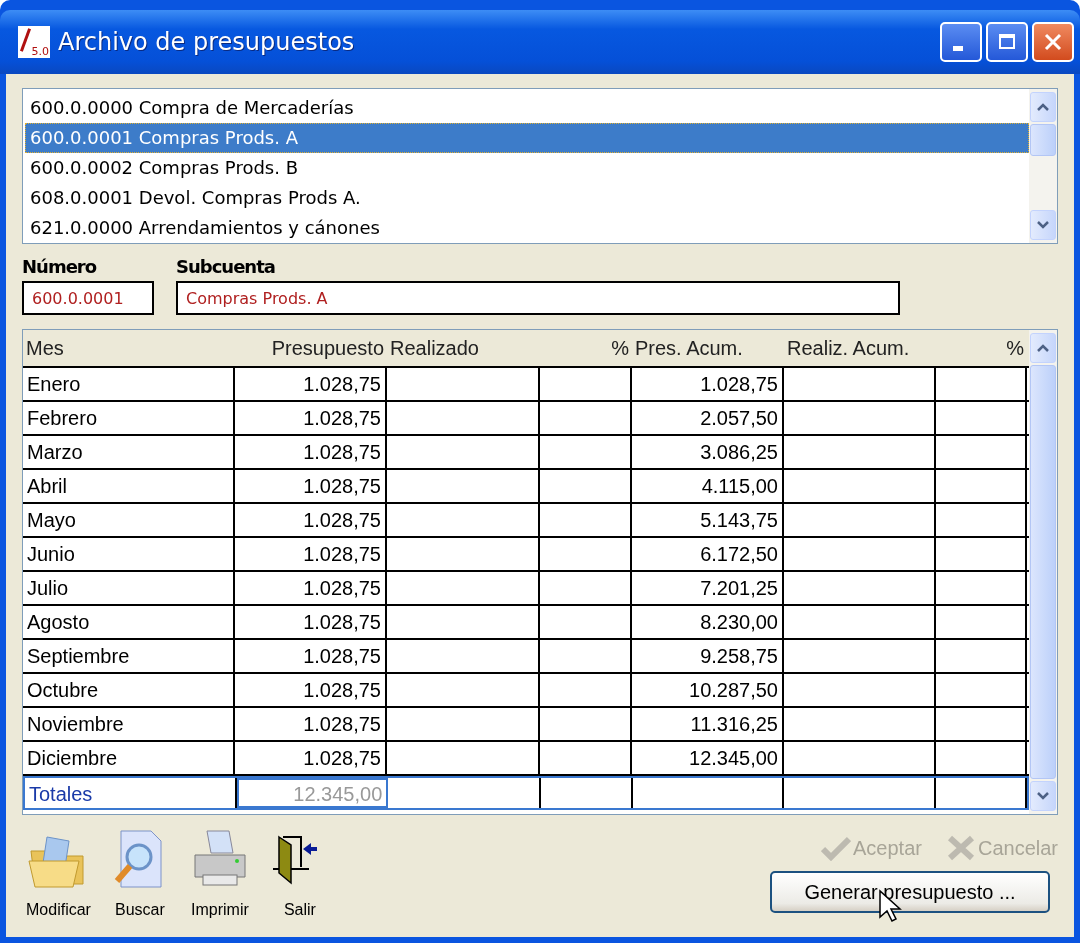 The height and width of the screenshot is (943, 1080). I want to click on account-item: 621.0.0000 Arrendamientos y cánones, so click(527, 228).